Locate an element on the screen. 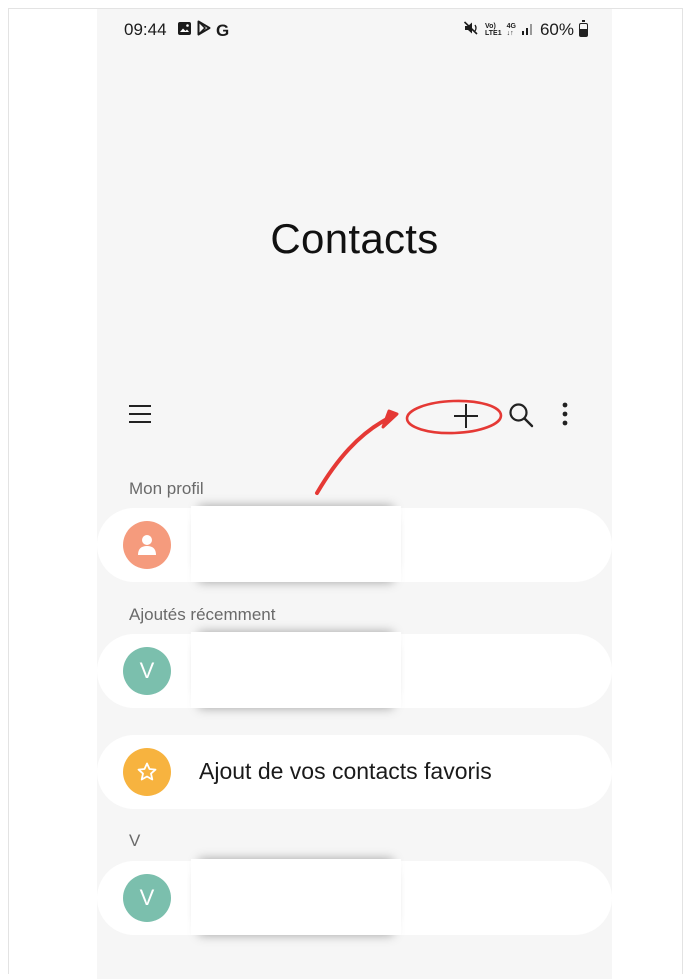 This screenshot has width=692, height=979. mute-icon is located at coordinates (471, 30).